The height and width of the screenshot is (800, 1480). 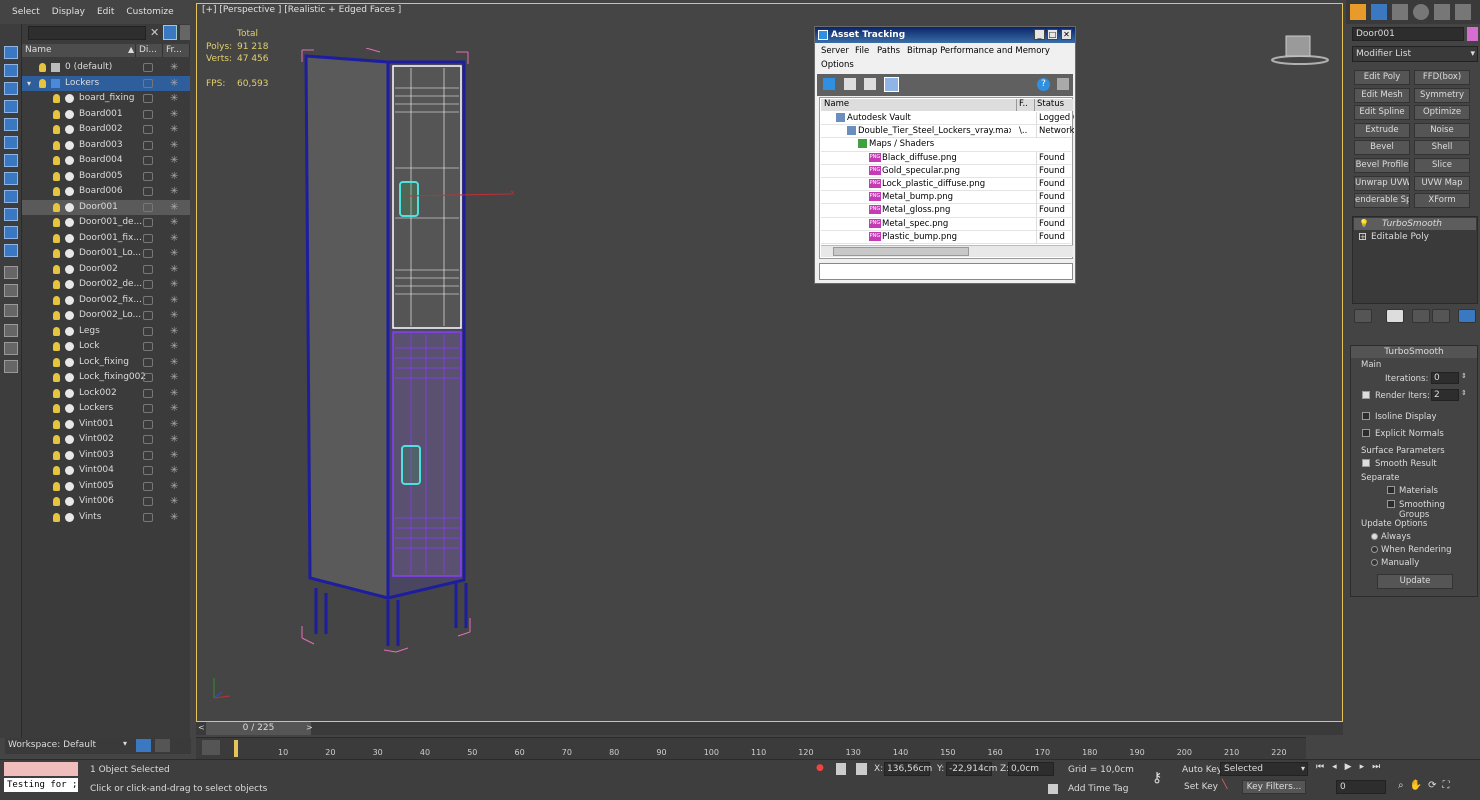 I want to click on stack-item-editable-poly: + Editable Poly, so click(x=1415, y=237).